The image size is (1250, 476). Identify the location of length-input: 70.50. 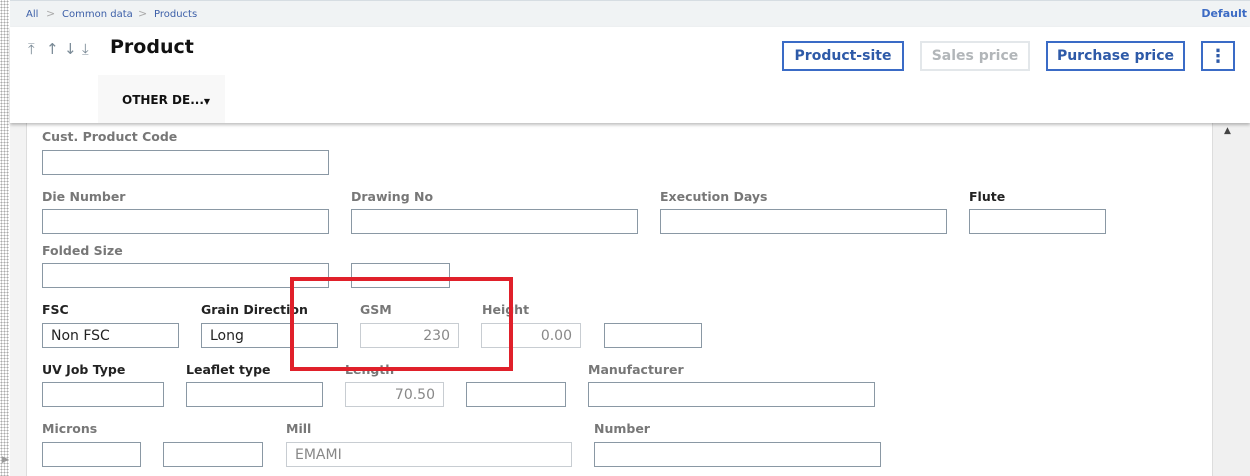
(394, 394).